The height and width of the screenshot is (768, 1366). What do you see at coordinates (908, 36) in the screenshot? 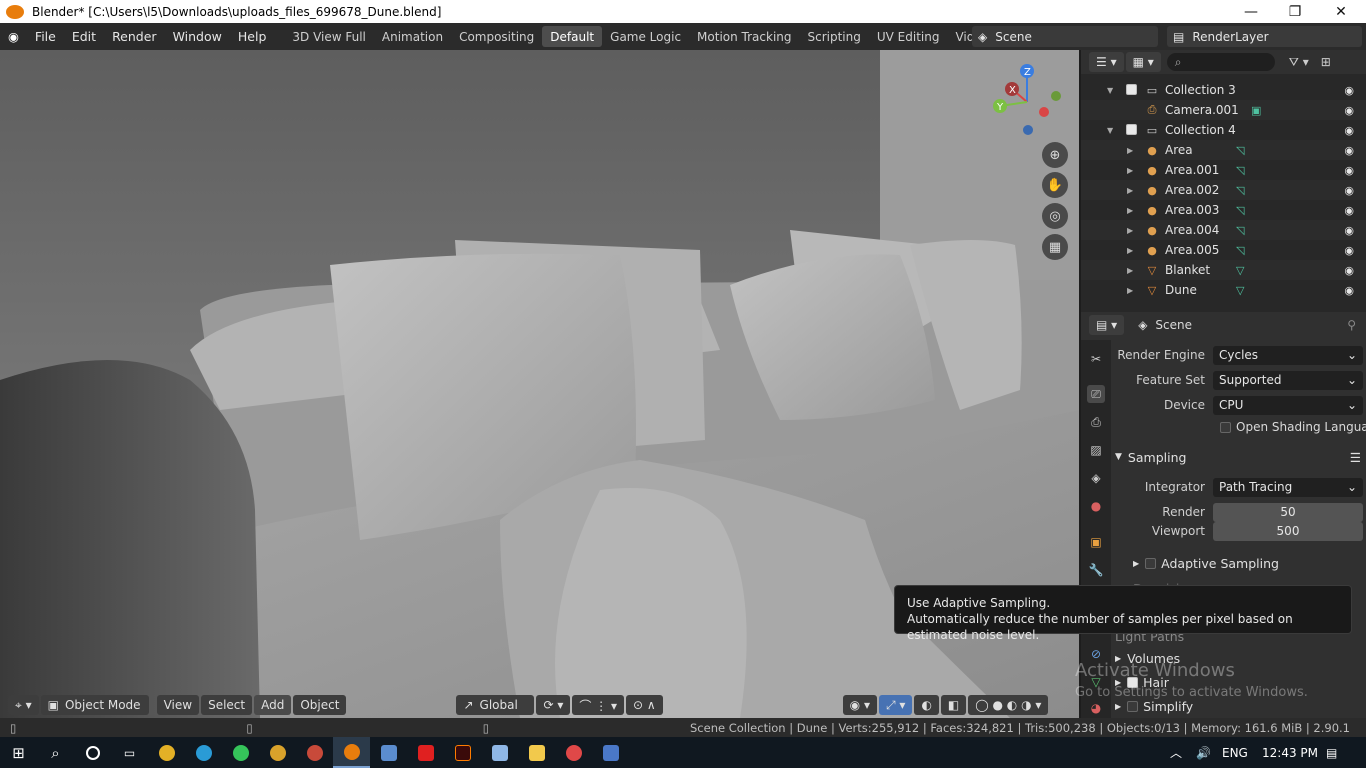
I see `tab-uv-editing: UV Editing` at bounding box center [908, 36].